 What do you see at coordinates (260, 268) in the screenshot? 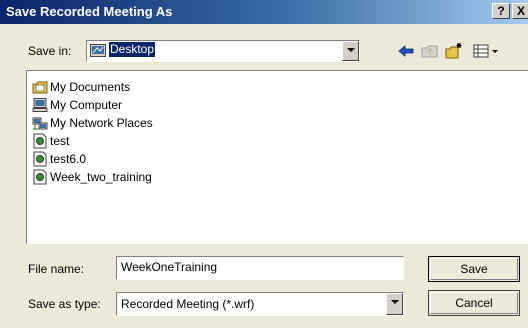
I see `file-name-input: WeekOneTraining` at bounding box center [260, 268].